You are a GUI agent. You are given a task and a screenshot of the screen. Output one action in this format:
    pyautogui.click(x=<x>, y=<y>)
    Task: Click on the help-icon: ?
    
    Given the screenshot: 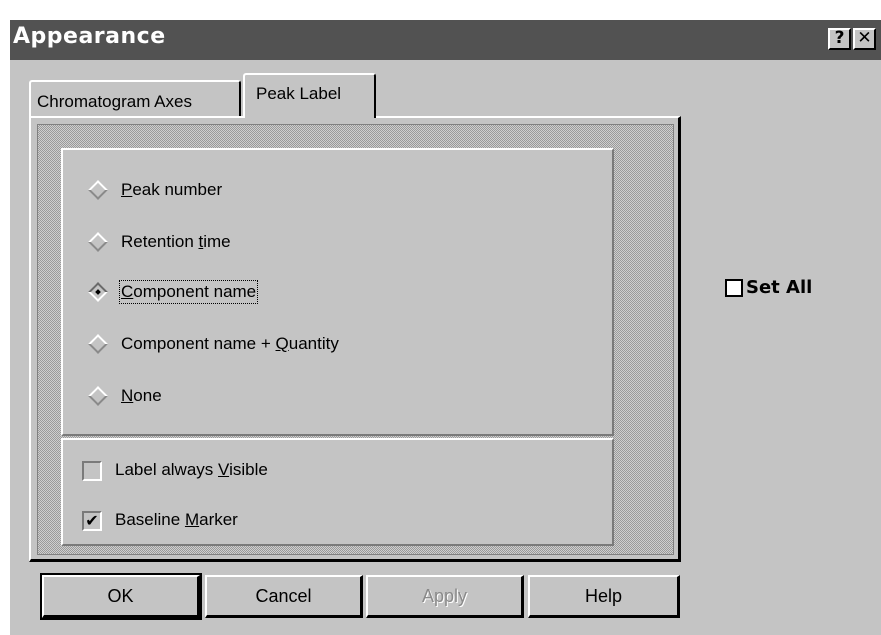 What is the action you would take?
    pyautogui.click(x=839, y=39)
    